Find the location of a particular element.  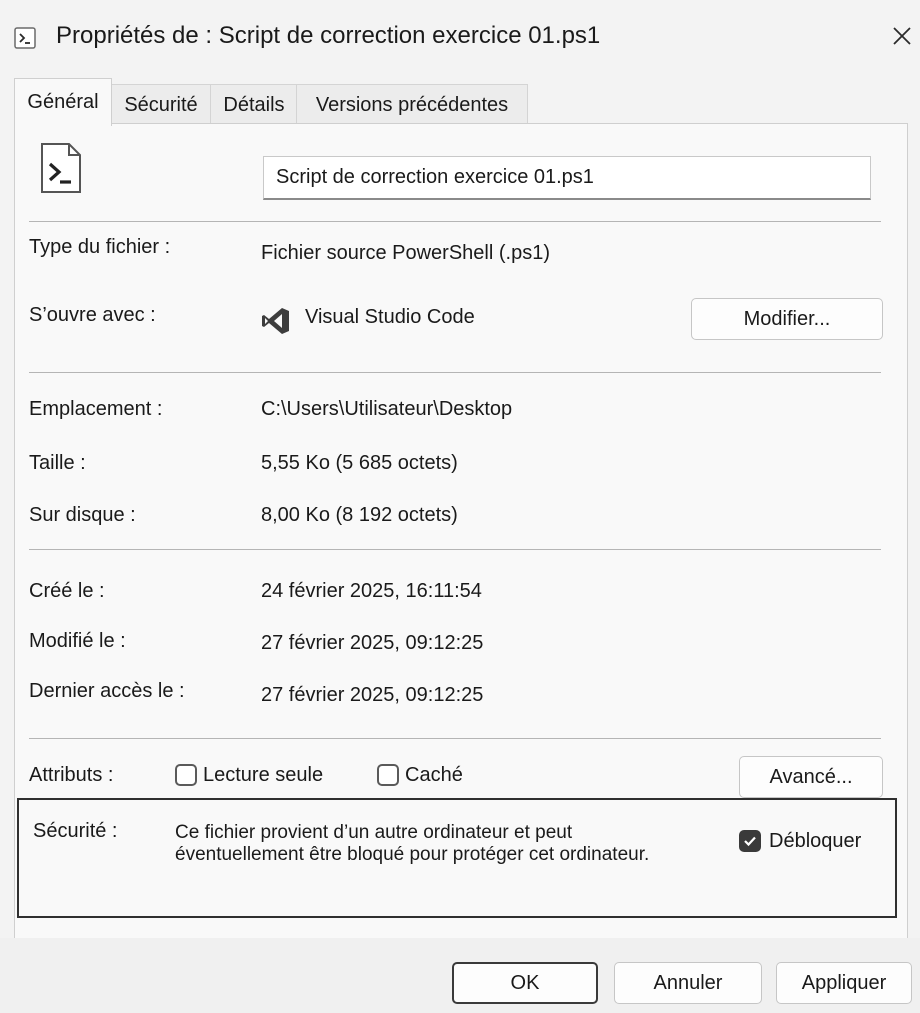

created-label: Créé le : is located at coordinates (67, 591).